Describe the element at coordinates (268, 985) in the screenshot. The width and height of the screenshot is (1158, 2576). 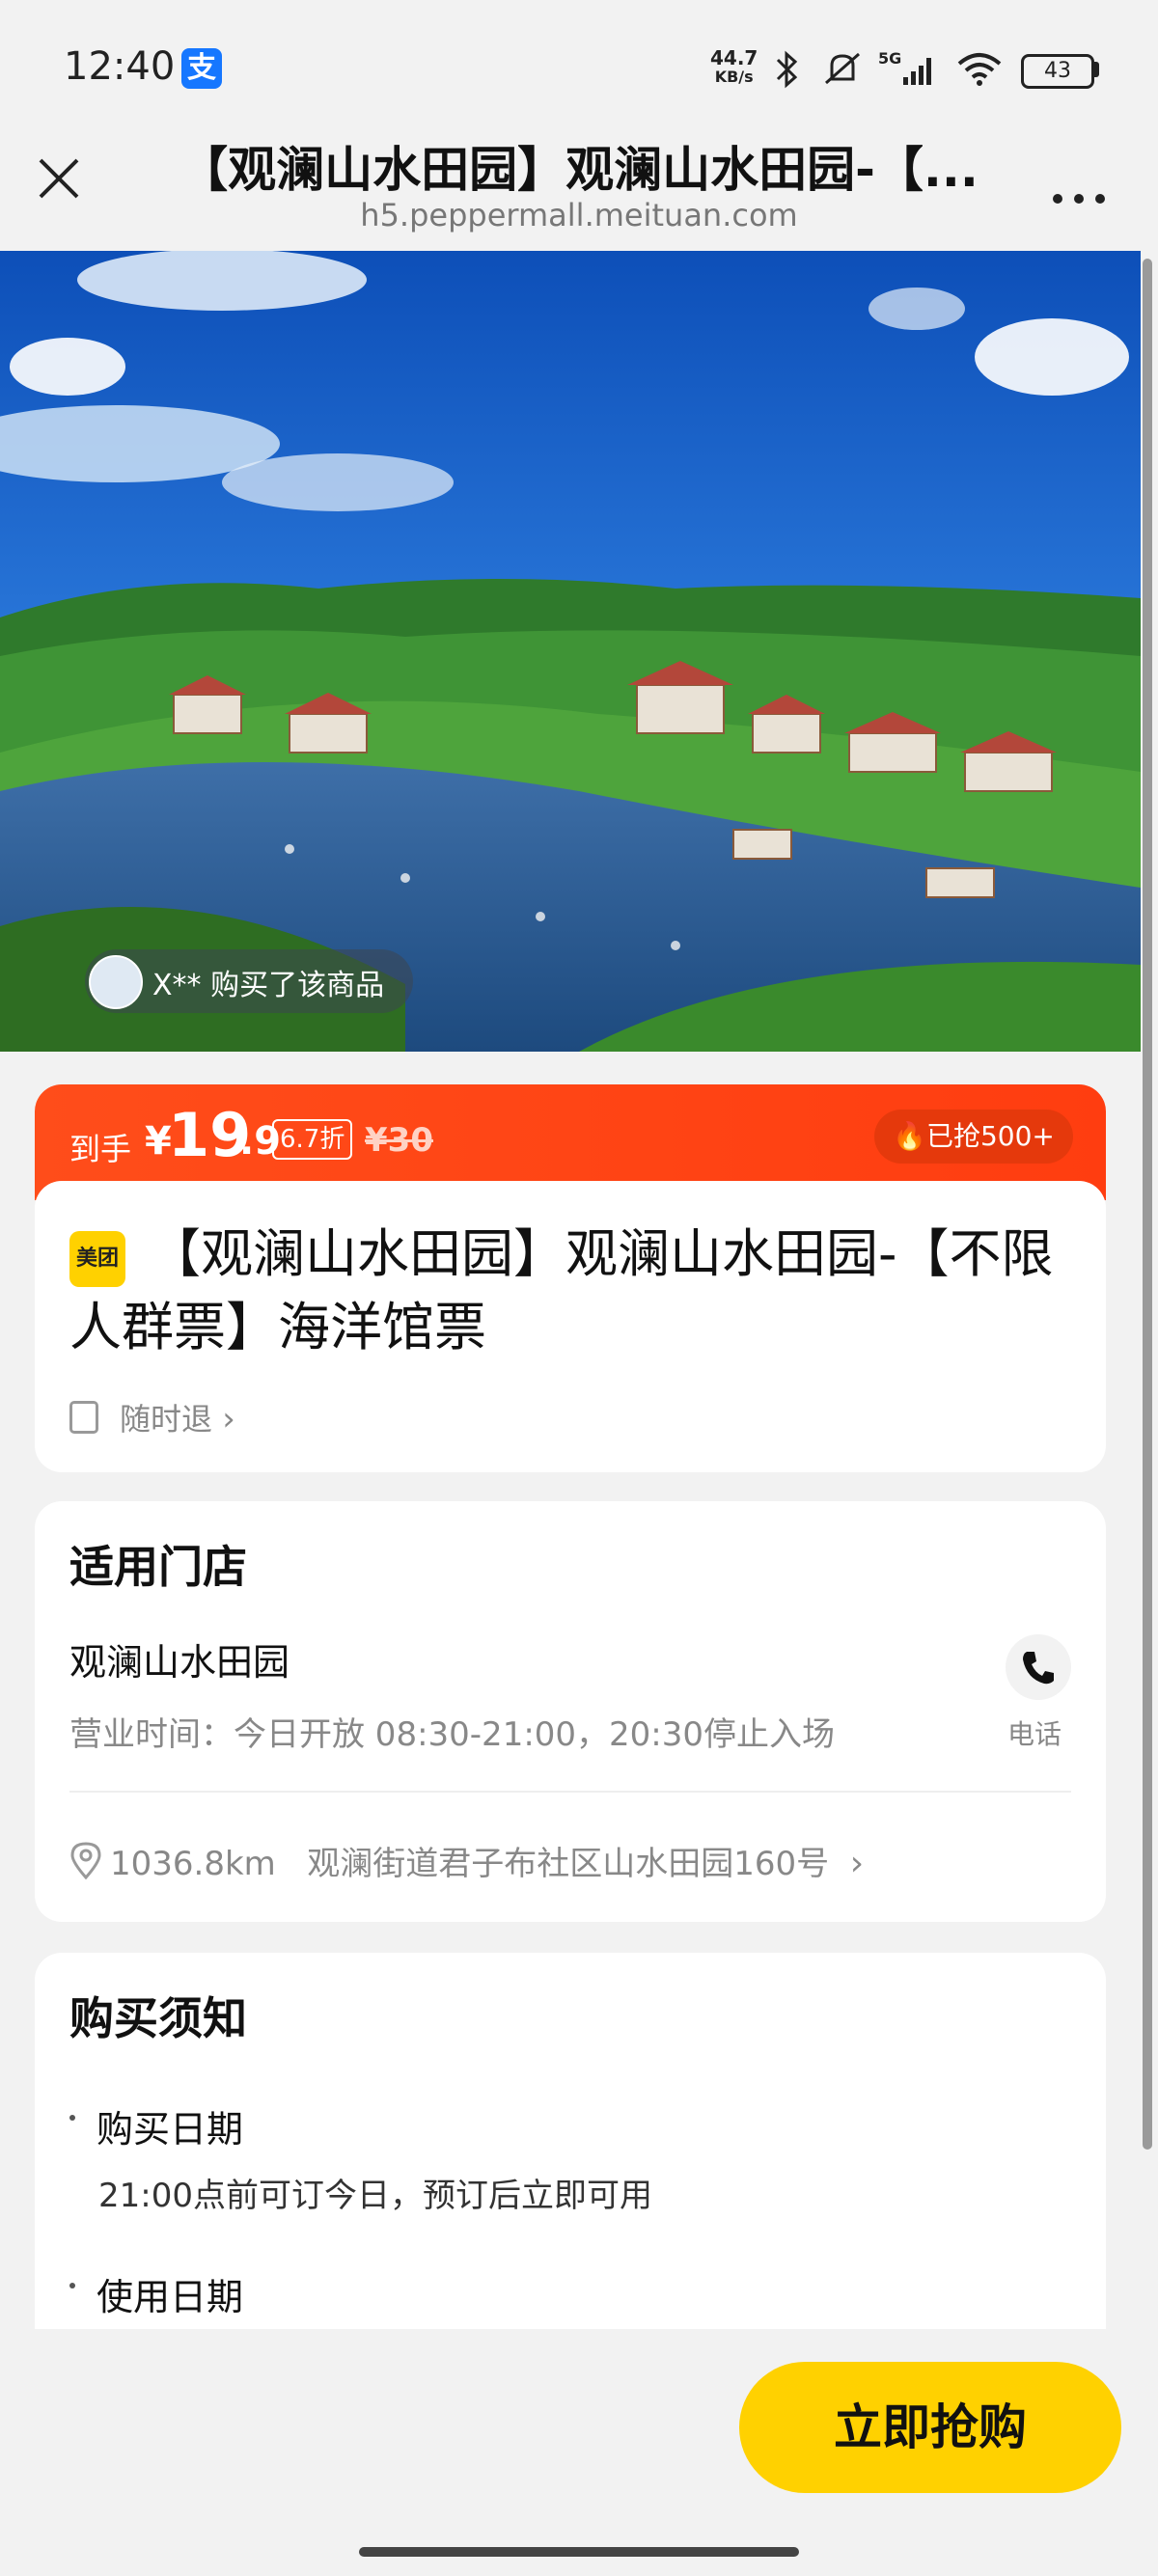
I see `recent-buyer-text: X** 购买了该商品` at that location.